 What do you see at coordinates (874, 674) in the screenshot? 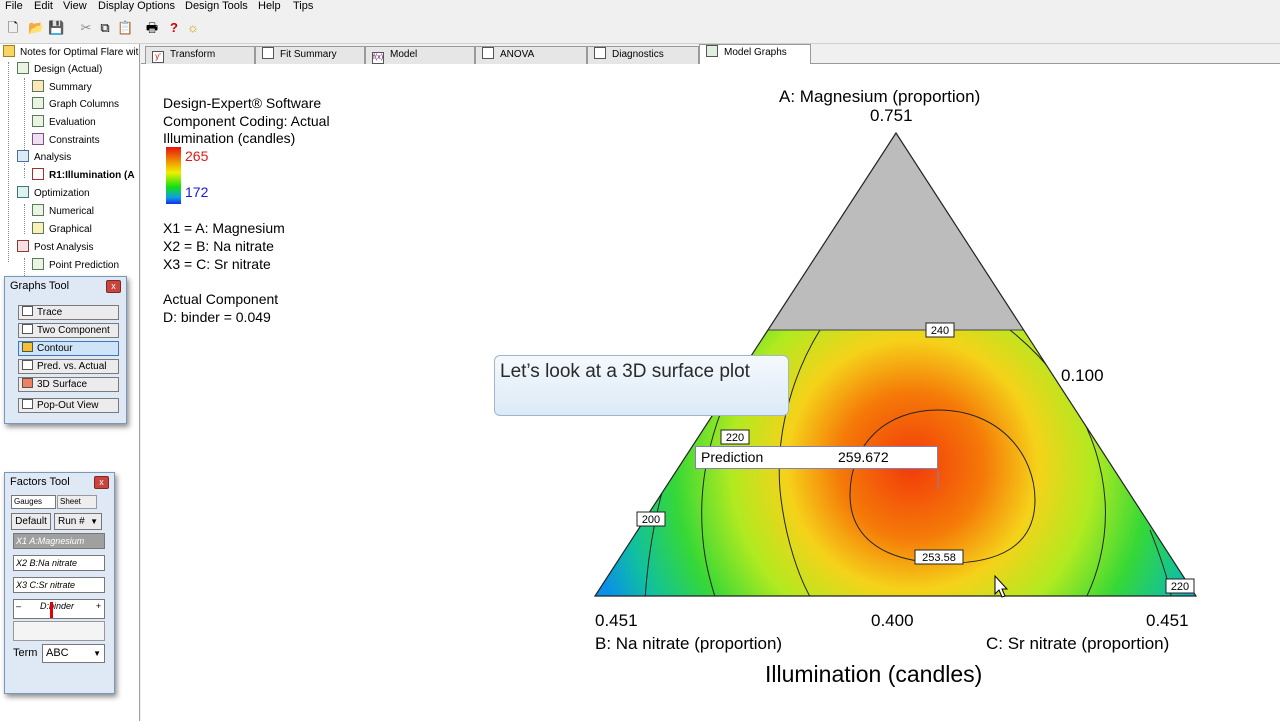
I see `response-title: Illumination (candles)` at bounding box center [874, 674].